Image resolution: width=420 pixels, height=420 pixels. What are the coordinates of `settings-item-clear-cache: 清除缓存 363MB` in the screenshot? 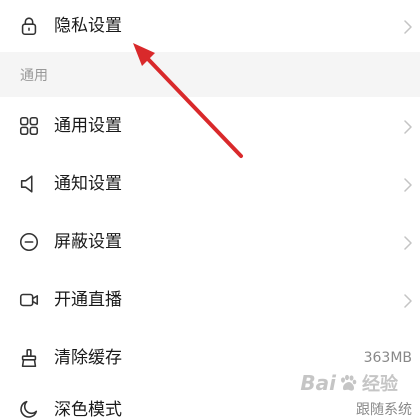 It's located at (210, 358).